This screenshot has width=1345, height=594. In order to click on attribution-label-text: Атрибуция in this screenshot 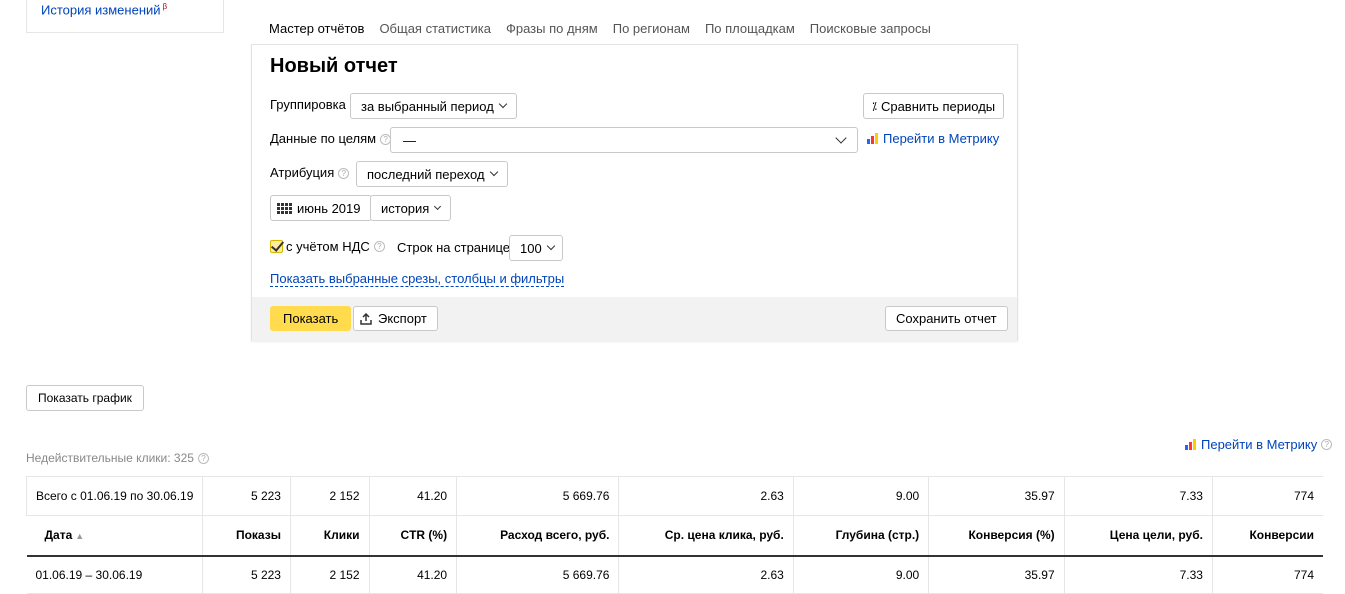, I will do `click(302, 172)`.